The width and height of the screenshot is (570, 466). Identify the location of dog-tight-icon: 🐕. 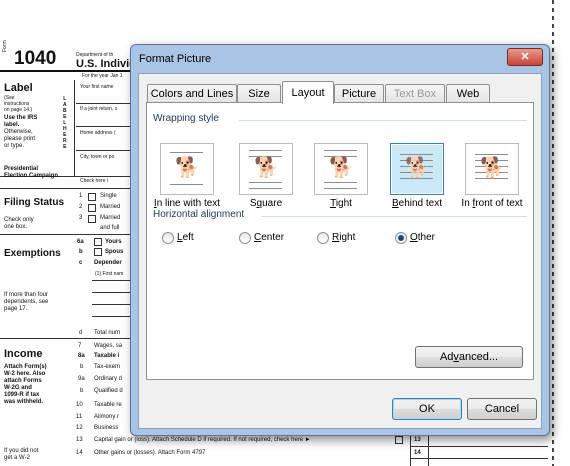
(341, 169).